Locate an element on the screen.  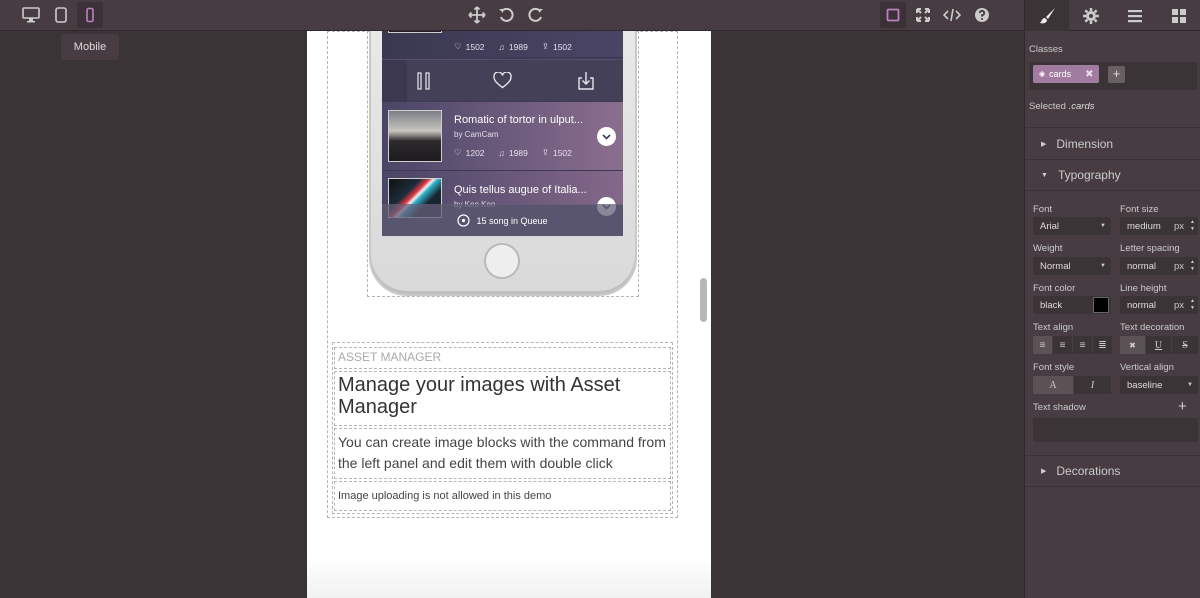
move-button is located at coordinates (477, 15).